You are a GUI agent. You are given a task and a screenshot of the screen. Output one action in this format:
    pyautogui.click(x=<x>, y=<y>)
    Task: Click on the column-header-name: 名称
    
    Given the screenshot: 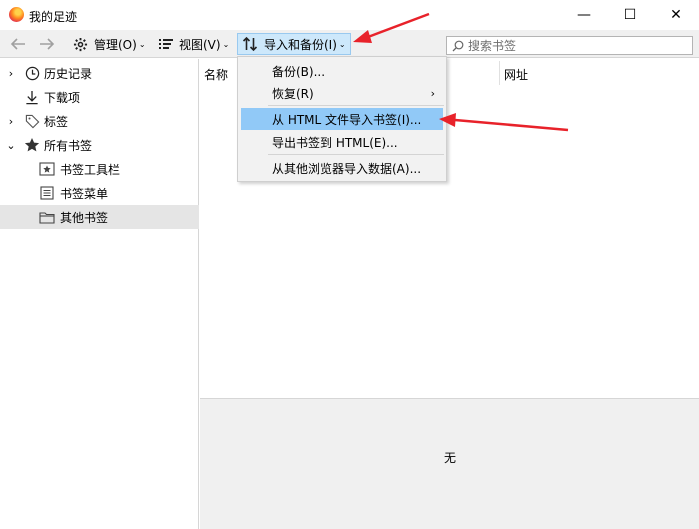 What is the action you would take?
    pyautogui.click(x=216, y=74)
    